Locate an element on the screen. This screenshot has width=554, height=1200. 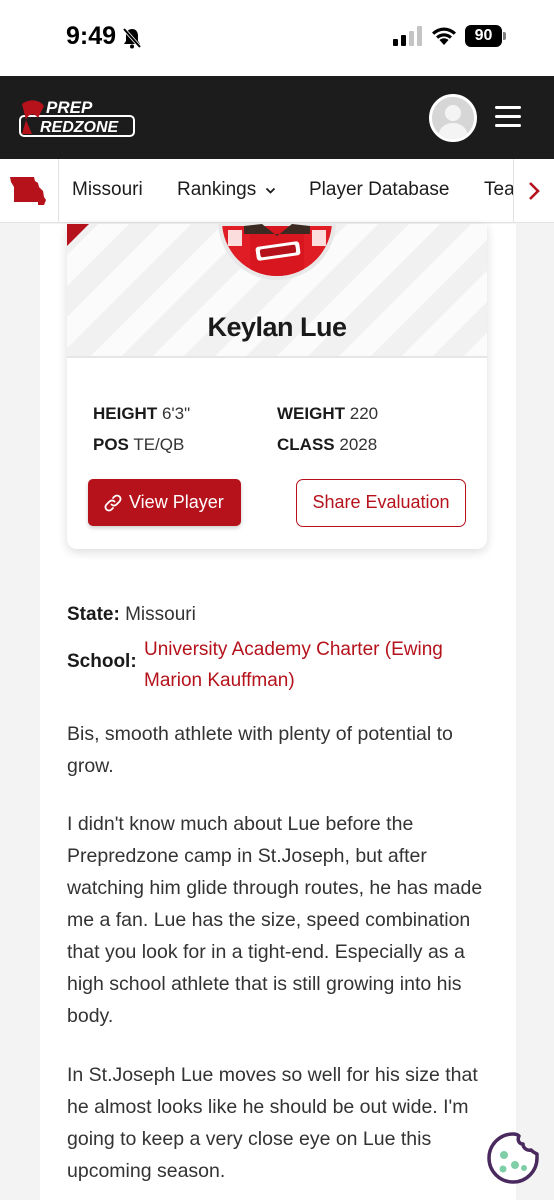
player-name: Keylan Lue is located at coordinates (277, 327).